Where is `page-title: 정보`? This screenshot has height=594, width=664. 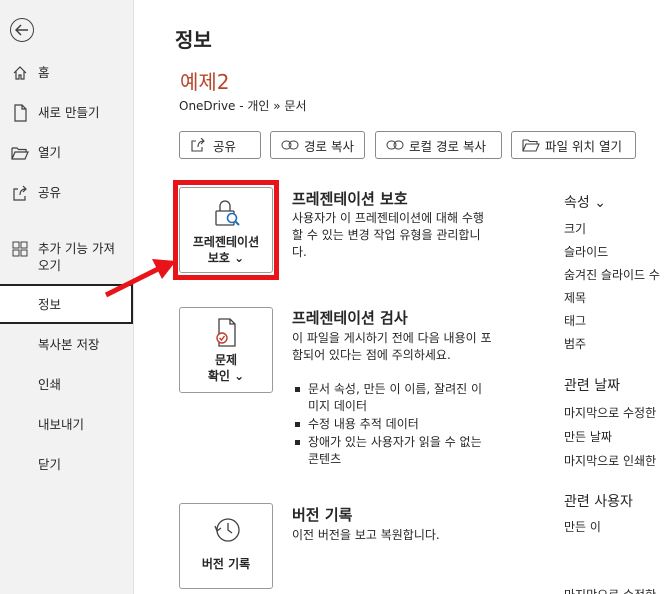
page-title: 정보 is located at coordinates (193, 40).